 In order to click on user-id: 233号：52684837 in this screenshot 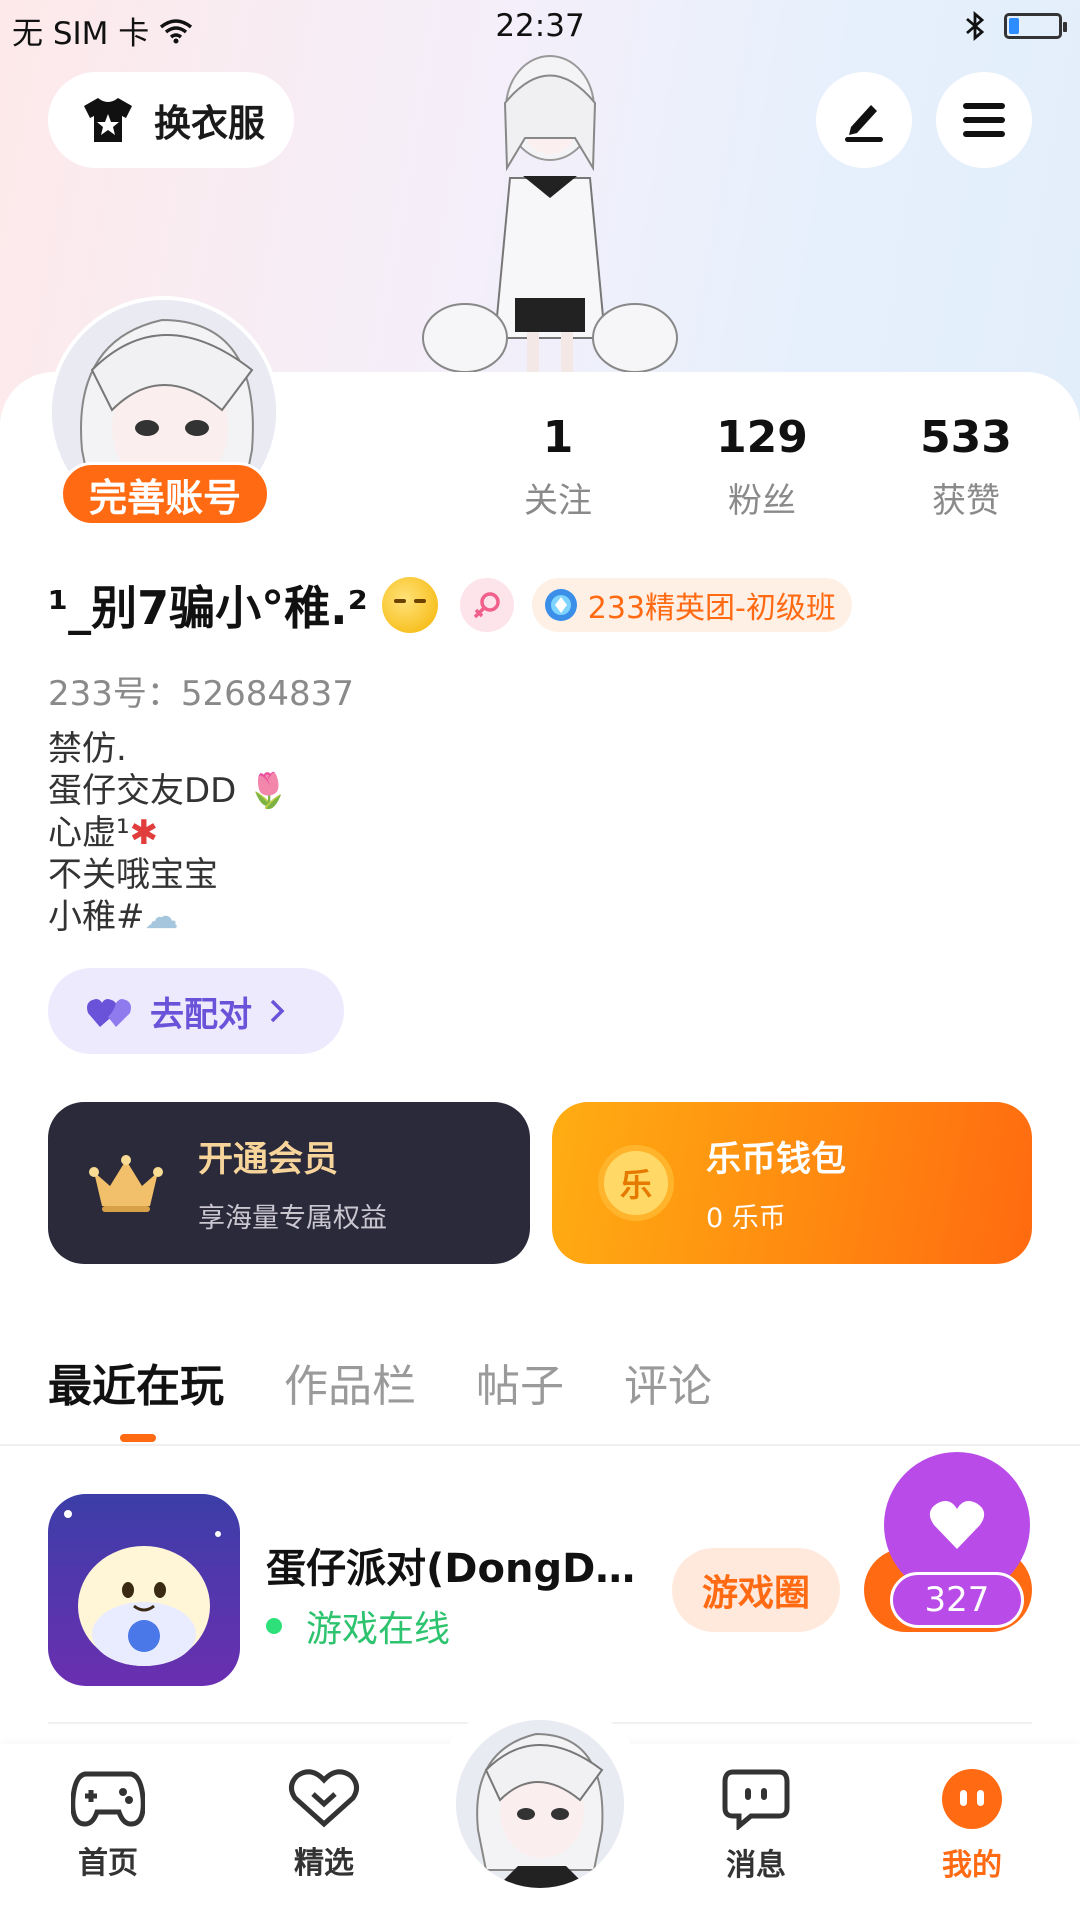, I will do `click(201, 694)`.